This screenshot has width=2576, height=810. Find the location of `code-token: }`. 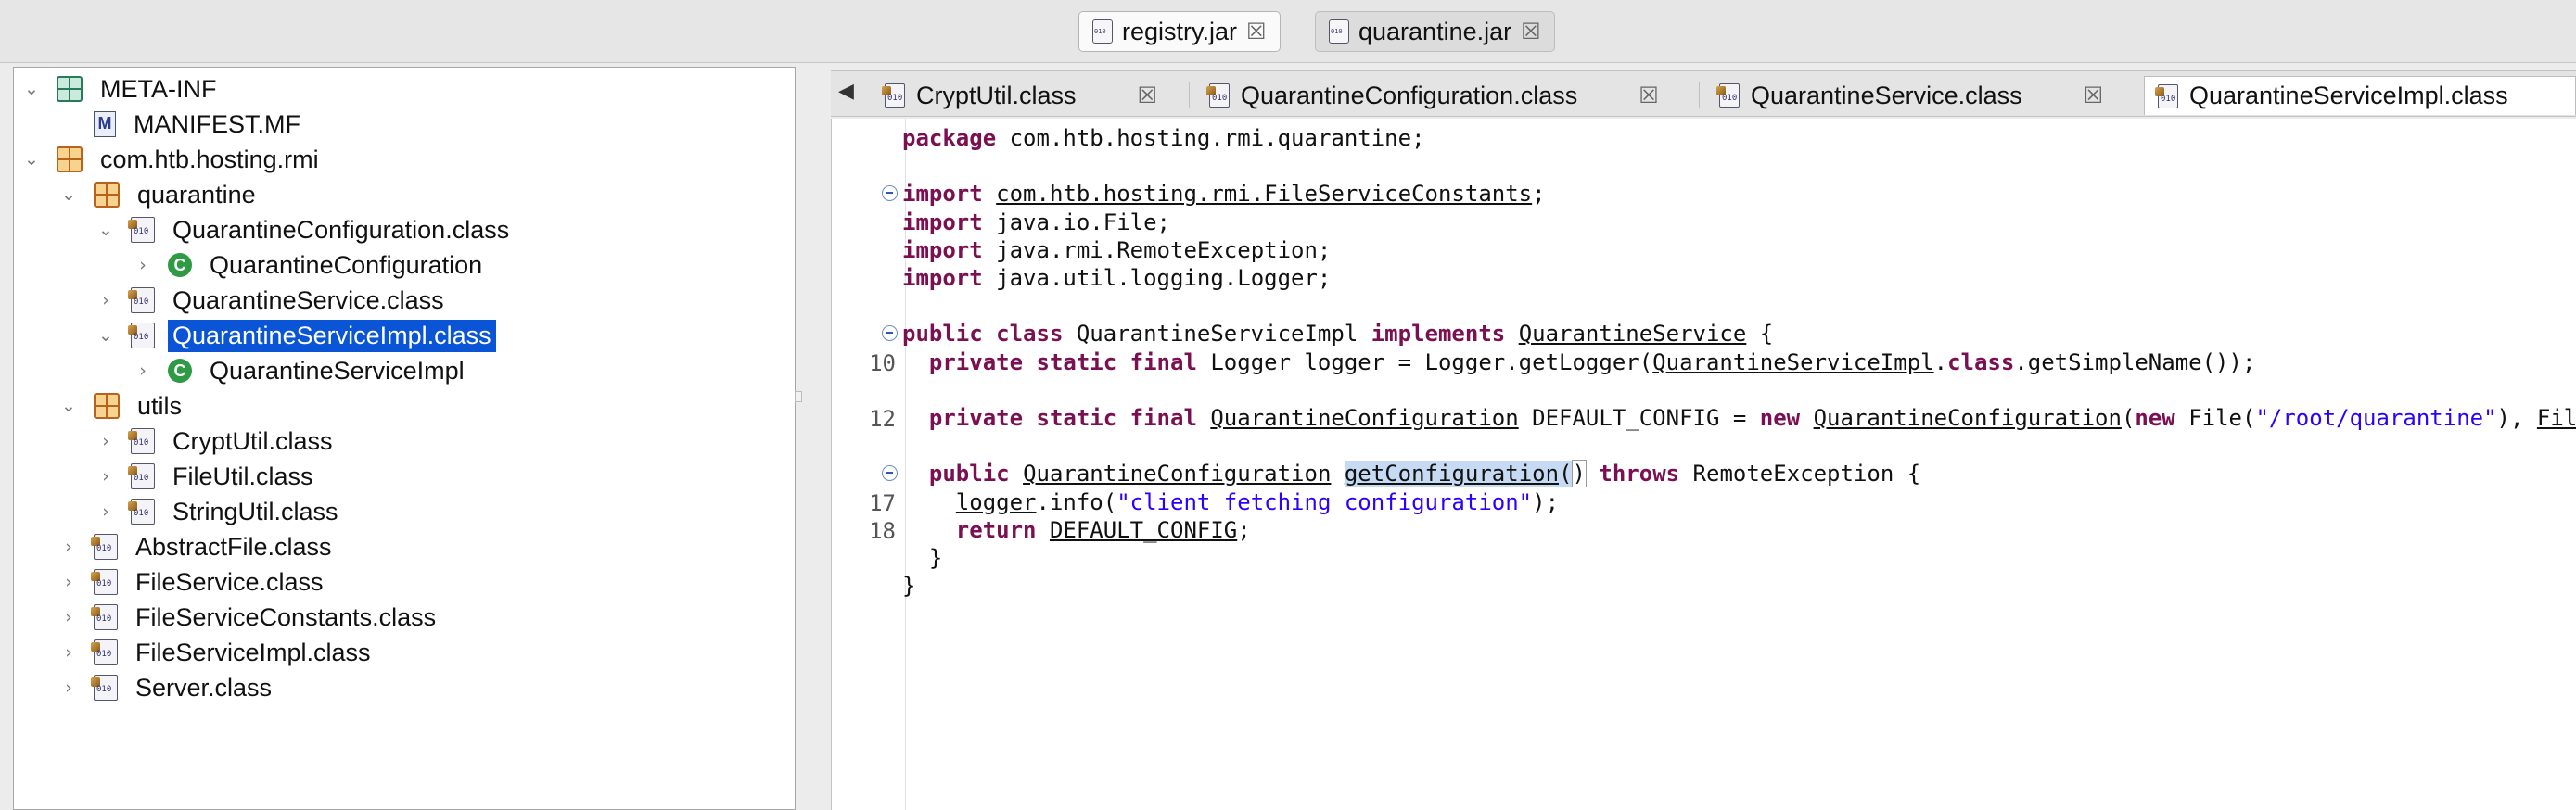

code-token: } is located at coordinates (909, 586).